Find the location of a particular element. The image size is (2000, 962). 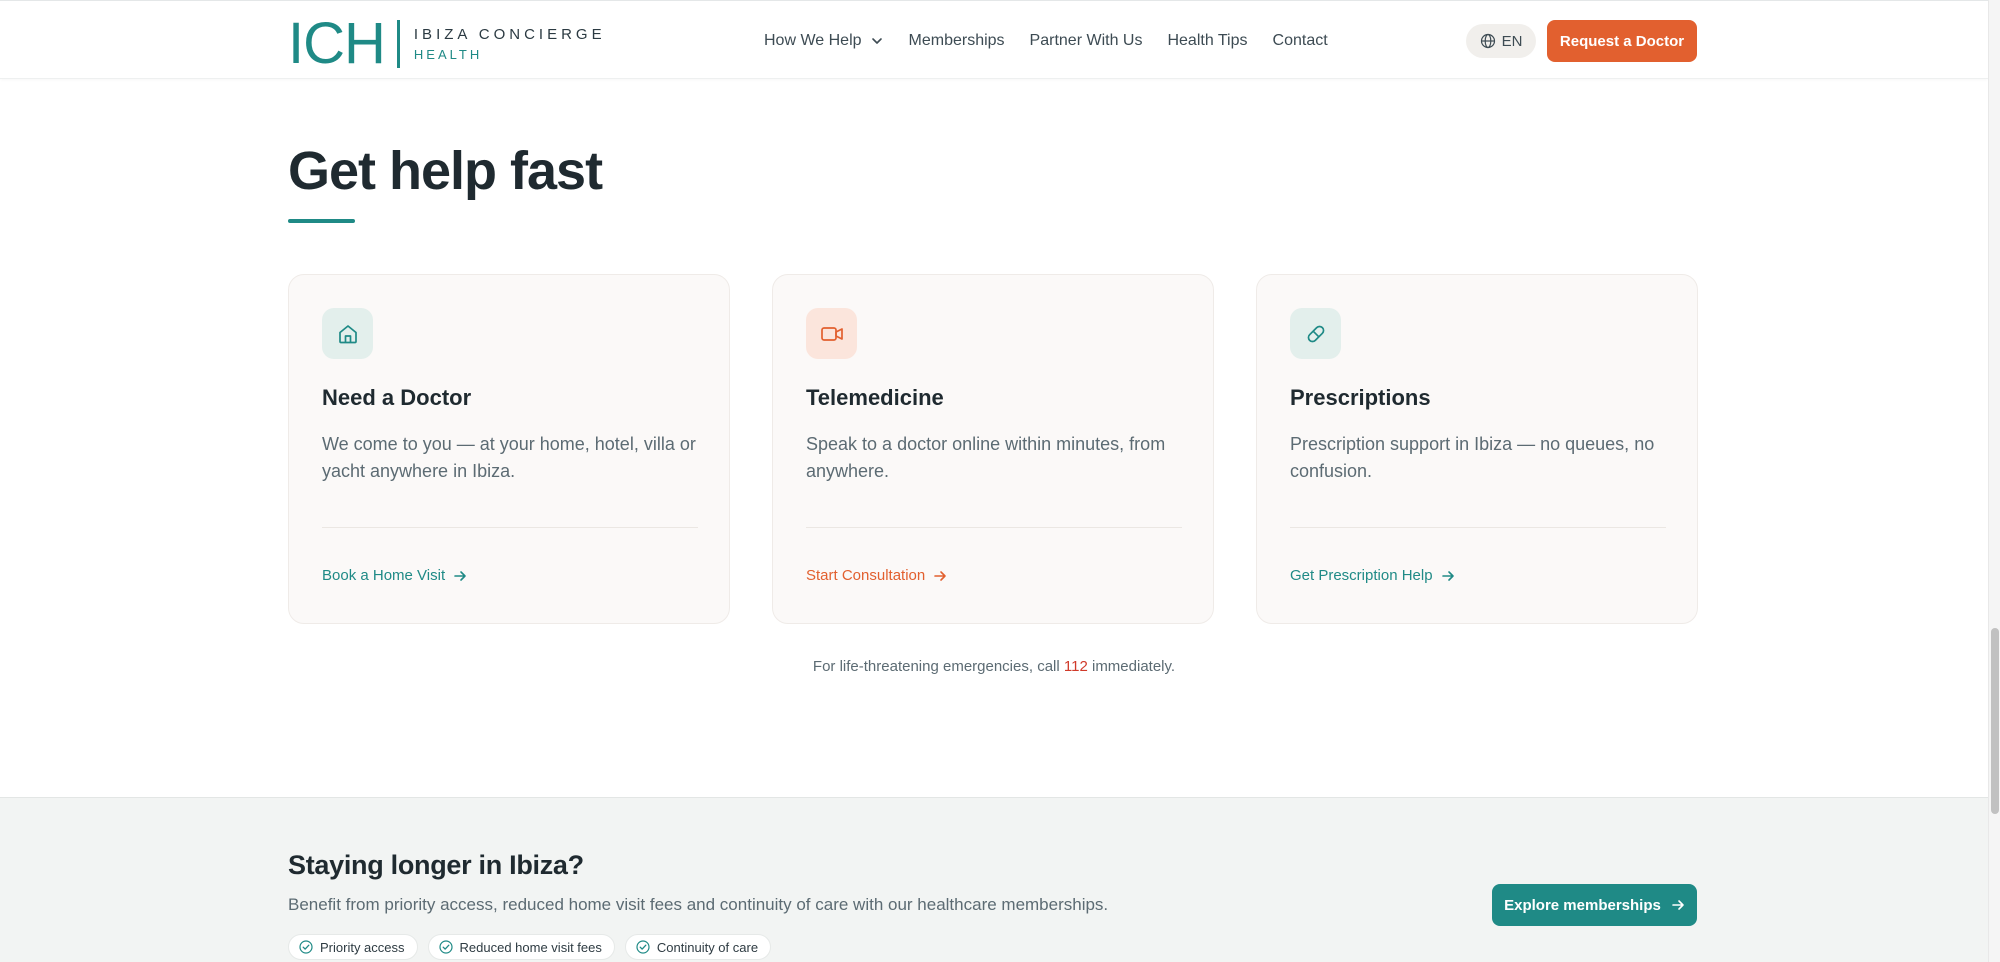

emergency-prefix: For life-threatening emergencies, call is located at coordinates (936, 666).